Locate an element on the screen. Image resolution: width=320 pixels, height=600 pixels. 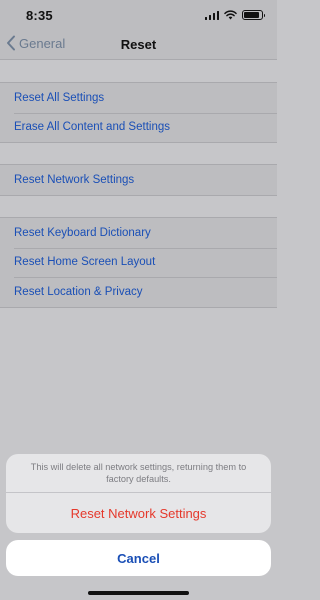
reset-home-screen-layout-cell: Reset Home Screen Layout is located at coordinates (138, 262).